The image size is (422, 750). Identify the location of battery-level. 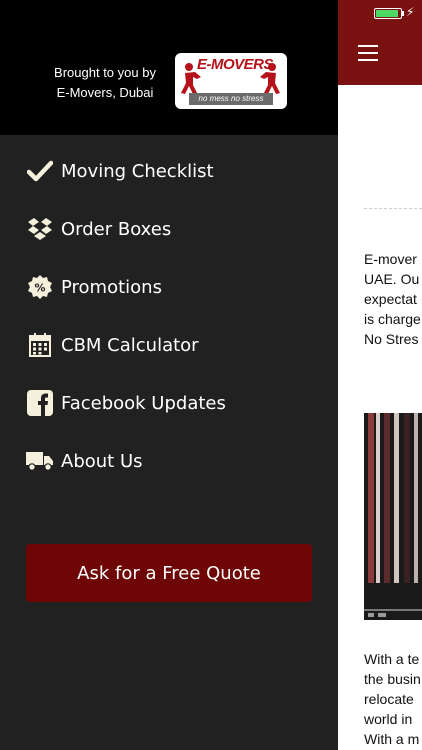
(387, 13).